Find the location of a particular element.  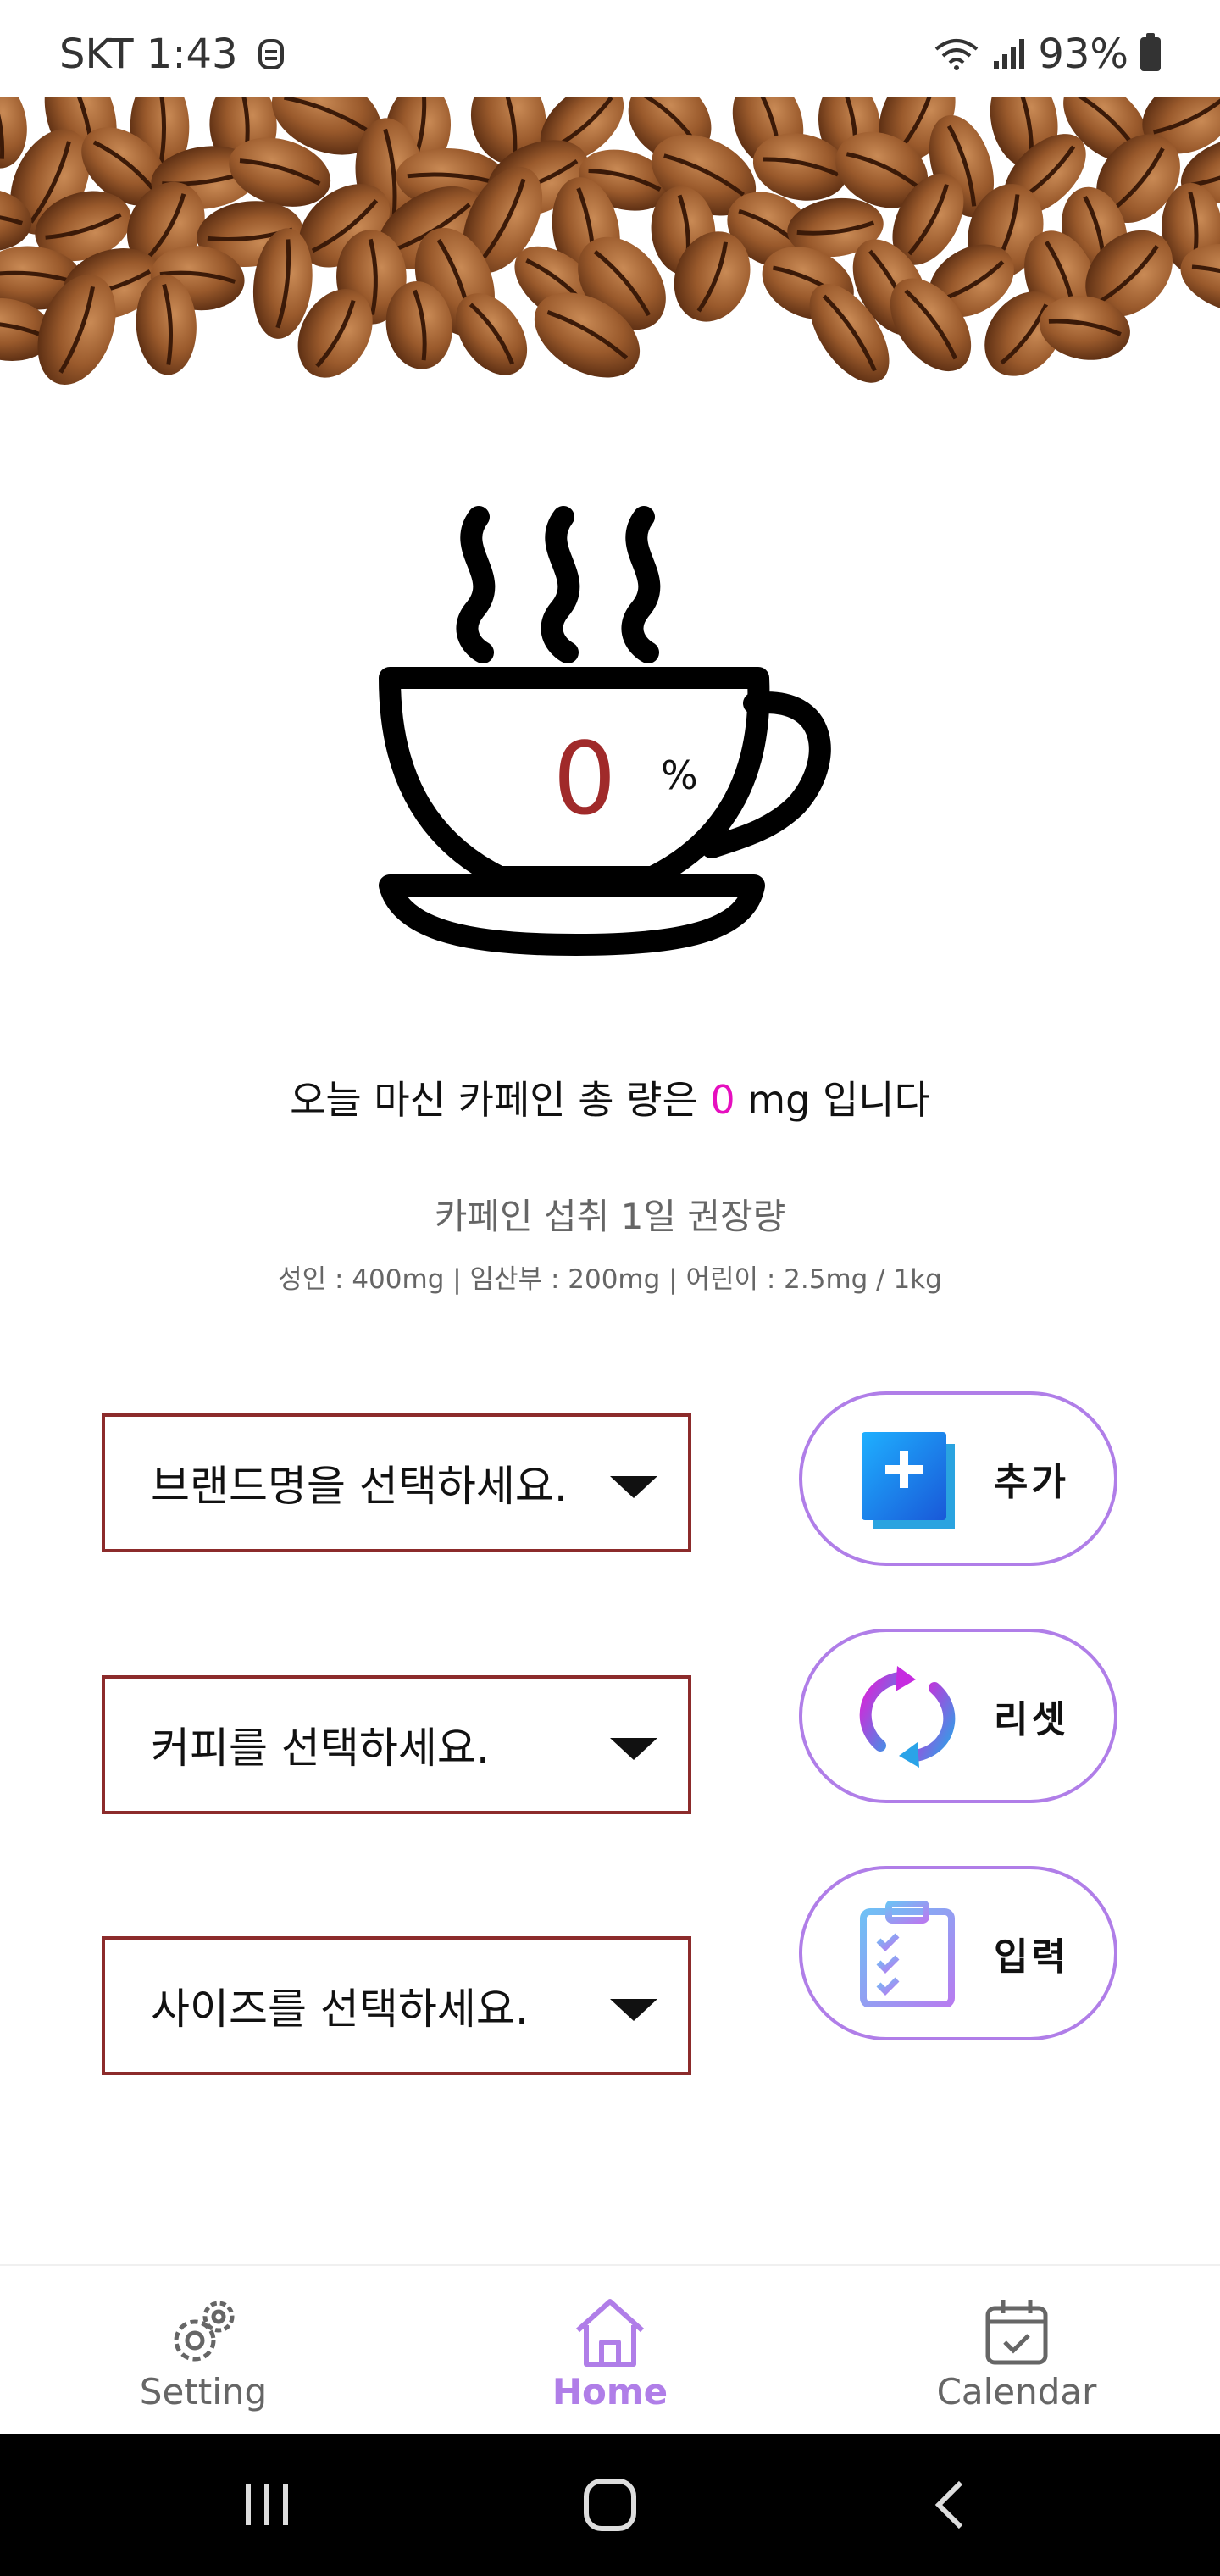

status-right: 93% is located at coordinates (1047, 54).